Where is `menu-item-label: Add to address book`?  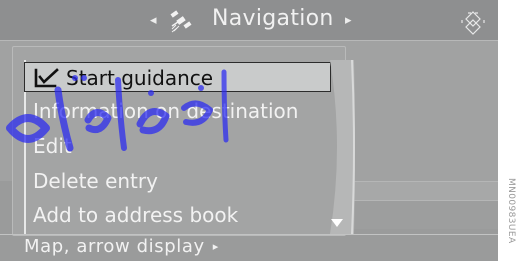 menu-item-label: Add to address book is located at coordinates (136, 215).